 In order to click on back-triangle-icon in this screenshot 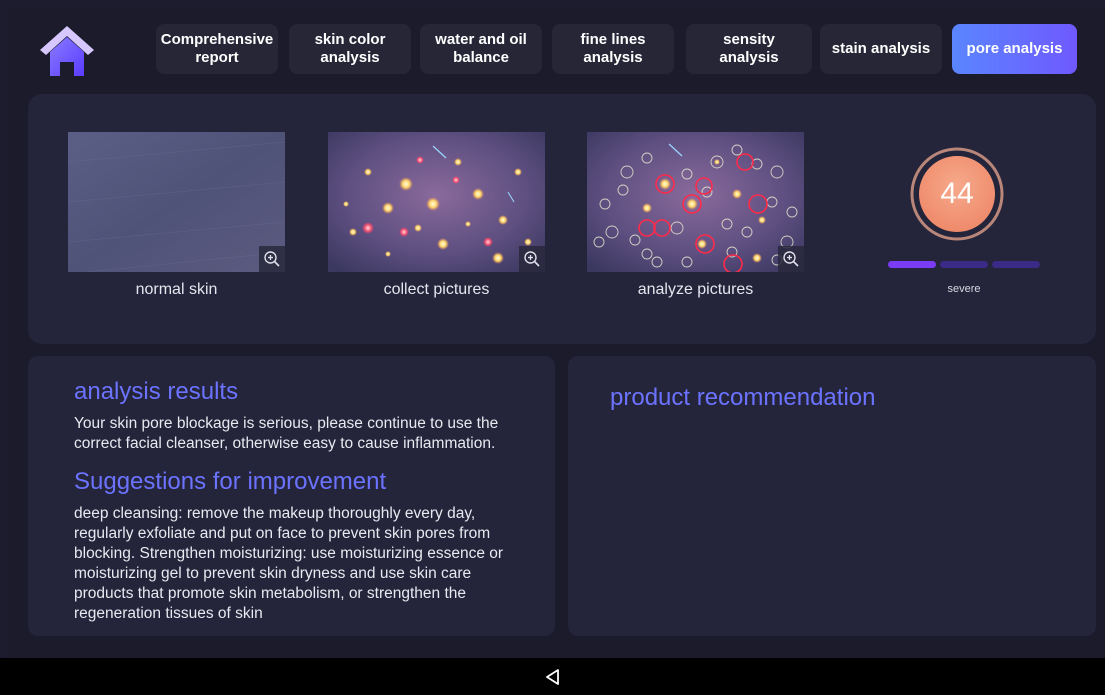, I will do `click(553, 677)`.